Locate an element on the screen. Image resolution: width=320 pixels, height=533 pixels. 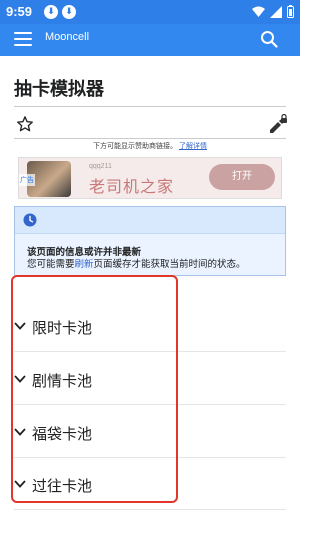
ad-notice-text: 下方可能显示赞助商链接。 is located at coordinates (135, 146).